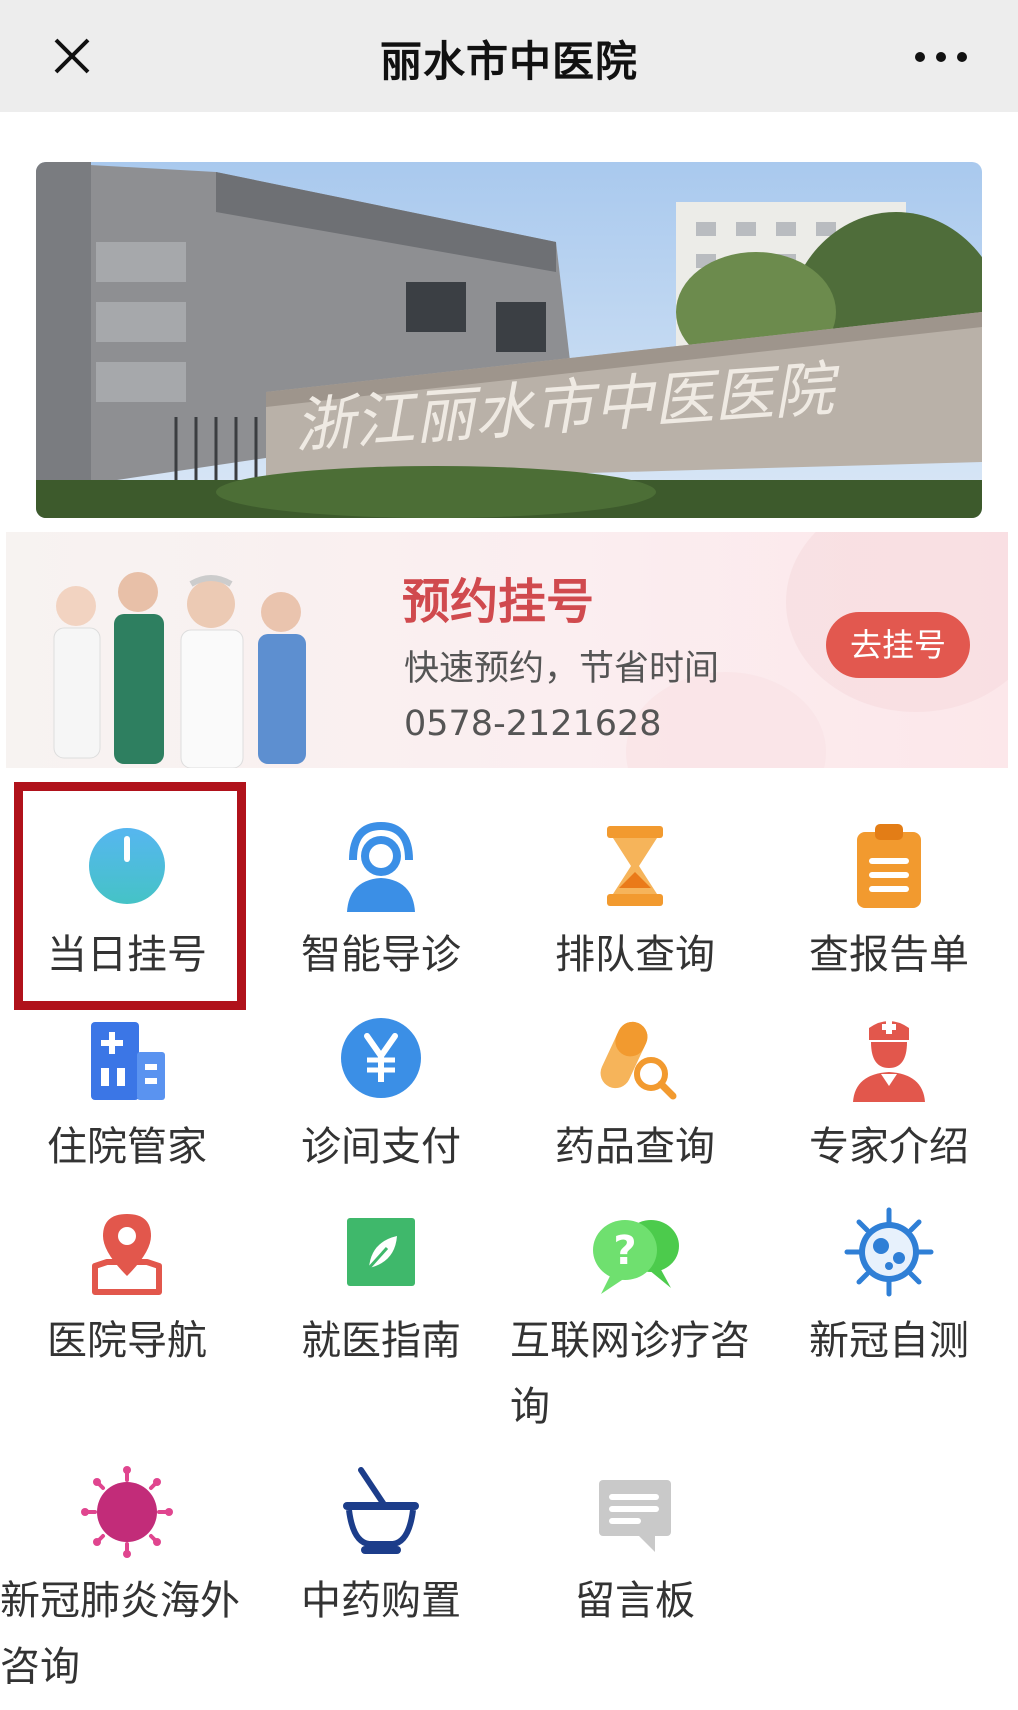 The image size is (1018, 1710). I want to click on grid-item-expert-introduction: 专家介绍, so click(889, 1096).